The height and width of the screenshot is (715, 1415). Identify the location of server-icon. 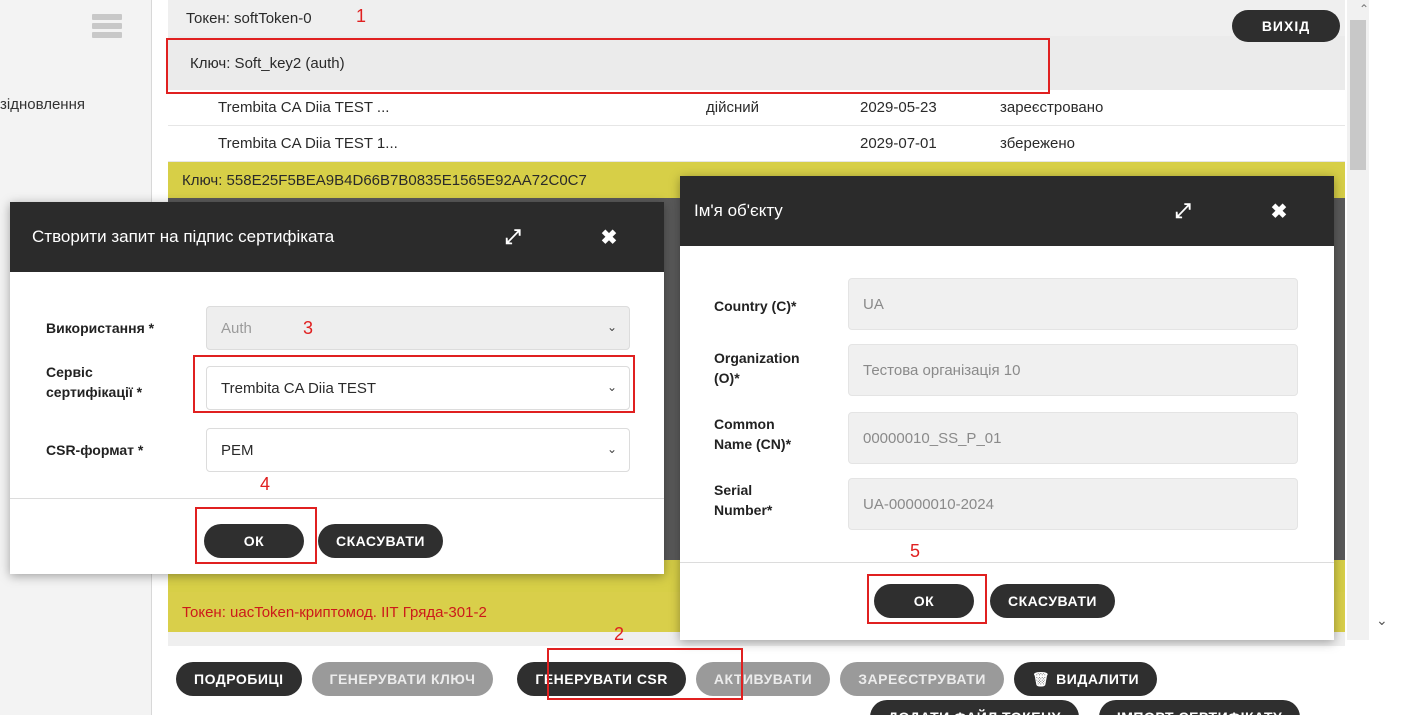
(107, 26).